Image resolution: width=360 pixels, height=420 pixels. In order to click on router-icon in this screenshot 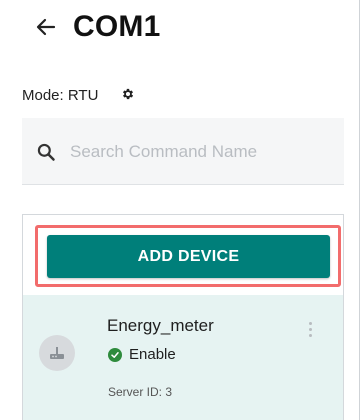, I will do `click(57, 353)`.